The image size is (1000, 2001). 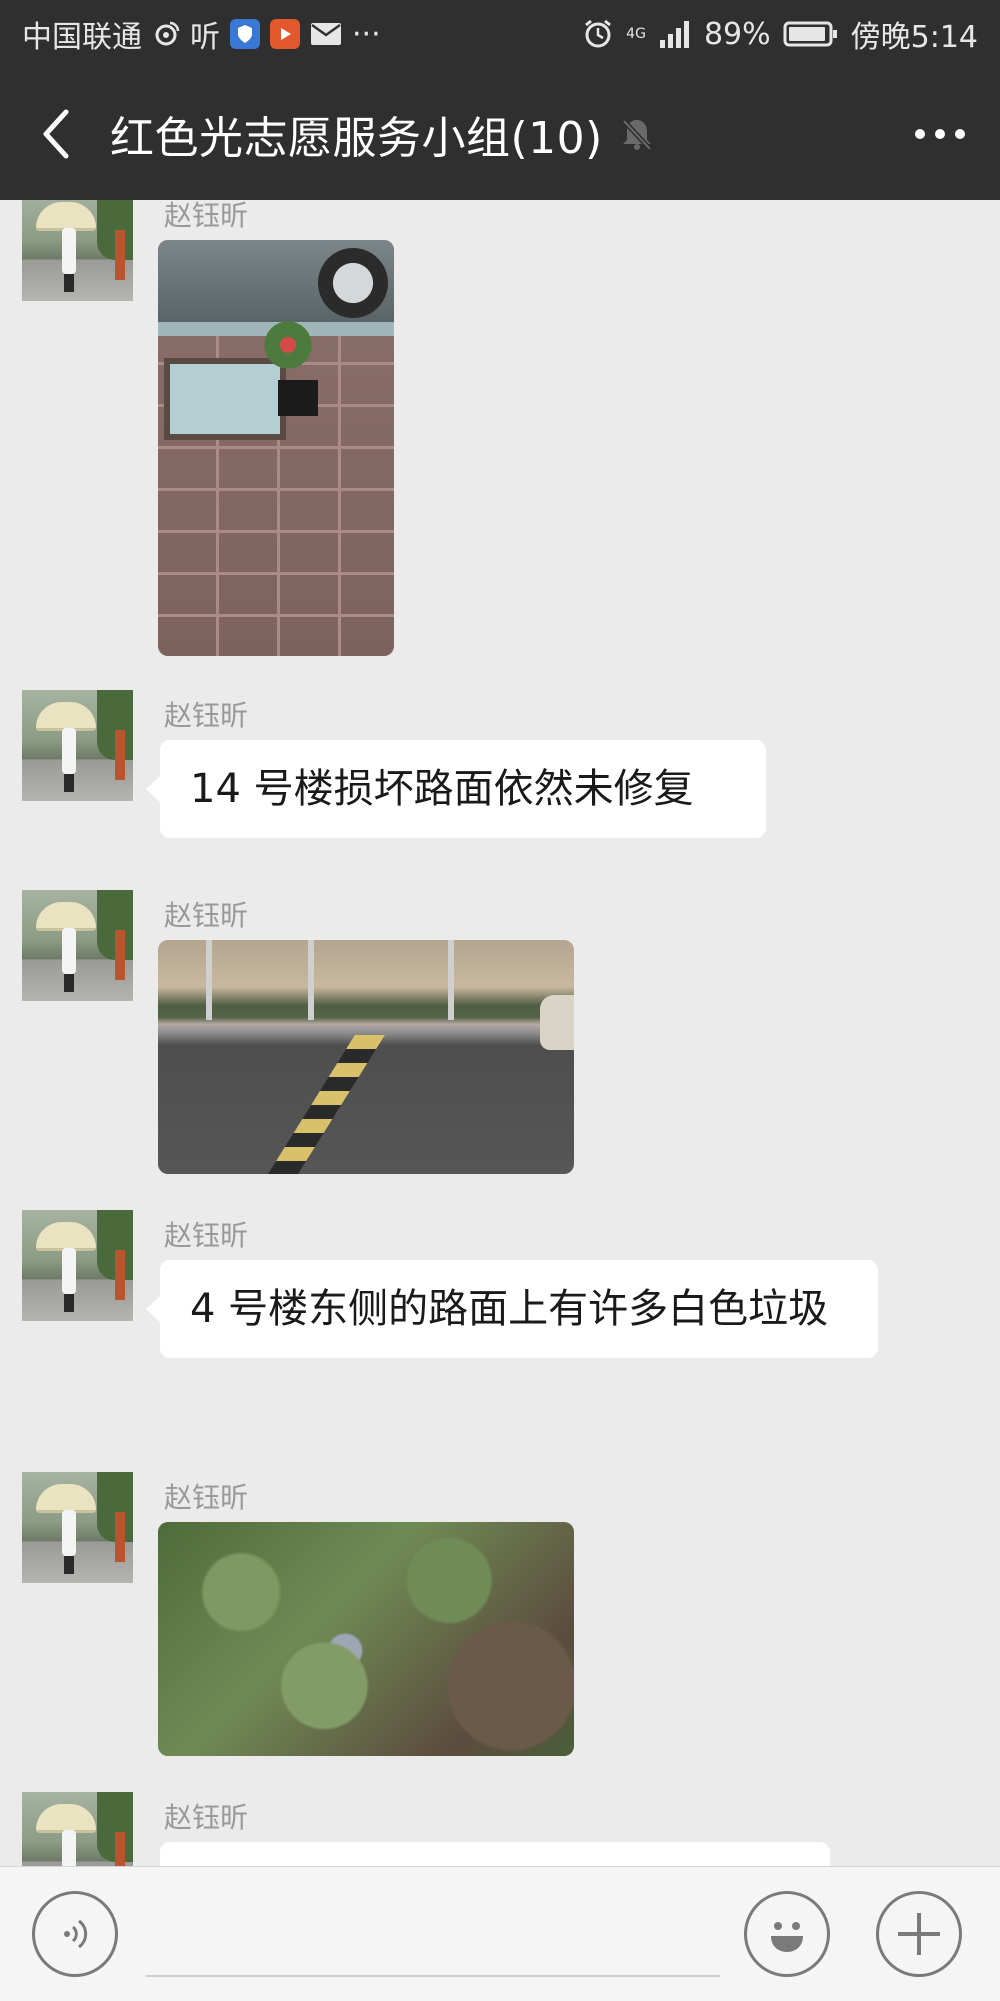 I want to click on battery-icon, so click(x=811, y=34).